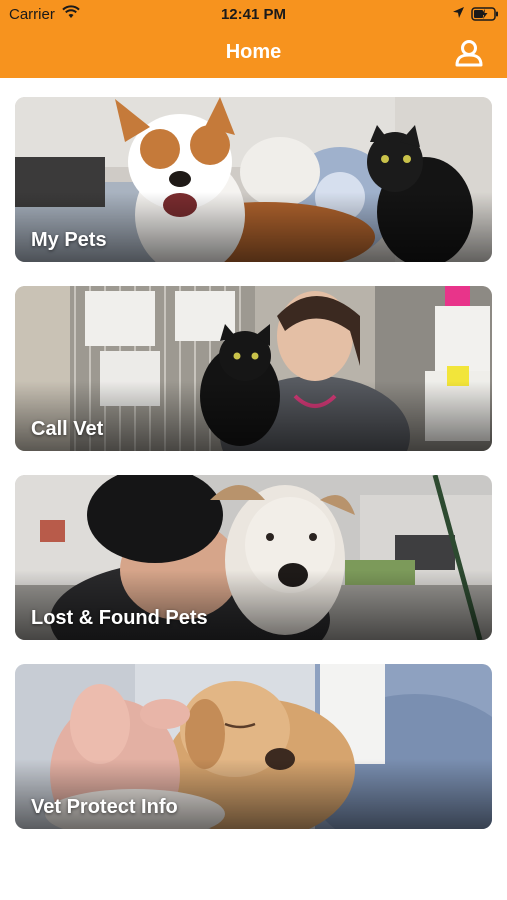 The height and width of the screenshot is (900, 507). What do you see at coordinates (69, 240) in the screenshot?
I see `card-label: My Pets` at bounding box center [69, 240].